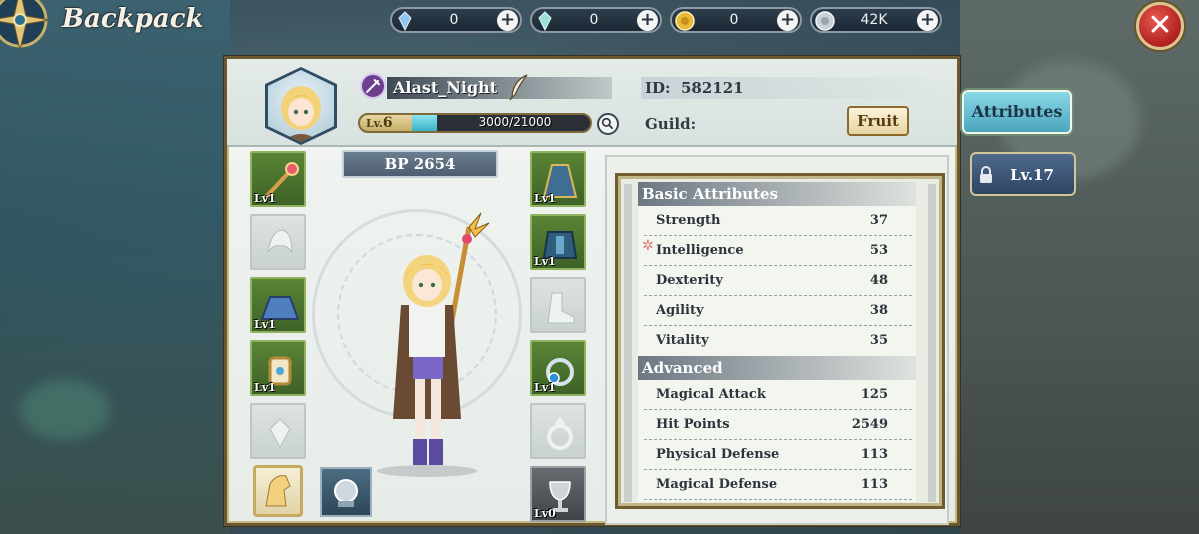  I want to click on currency-blue-crystal: 0 +, so click(456, 20).